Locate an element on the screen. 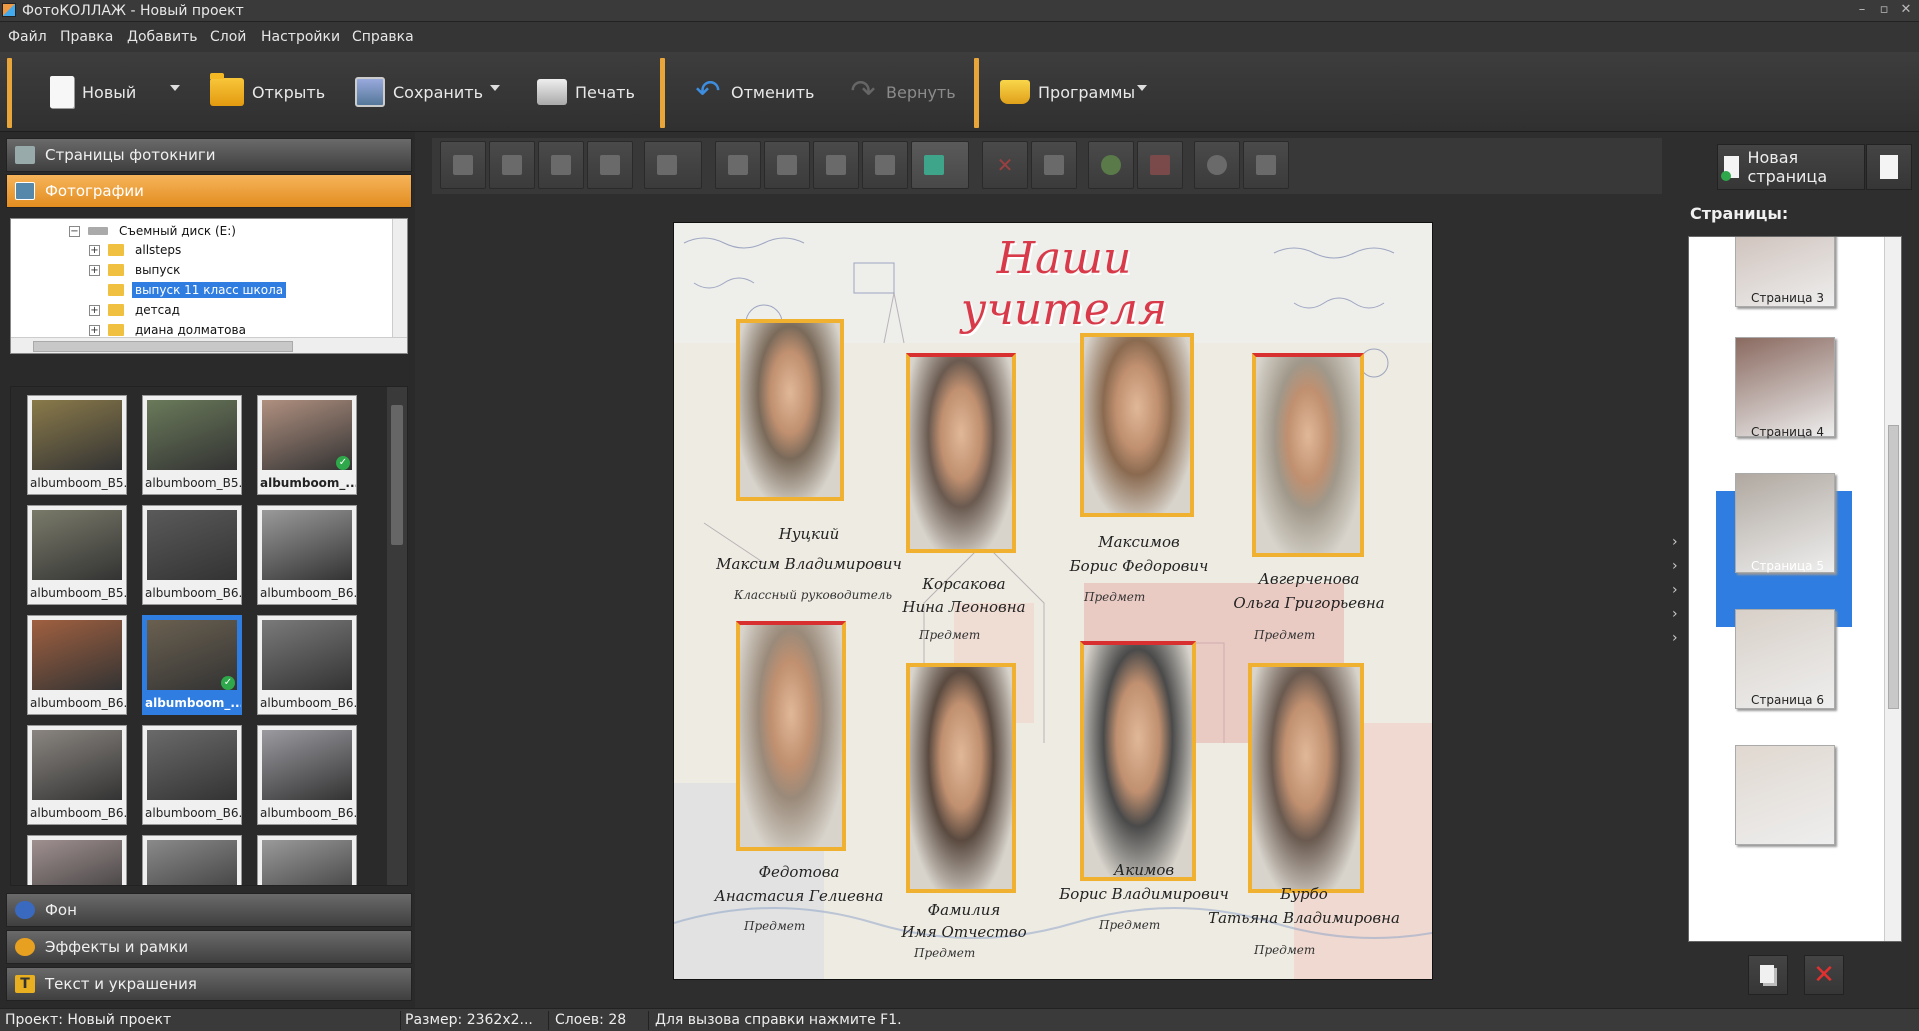 The image size is (1919, 1031). section-effects-frames: Эффекты и рамки is located at coordinates (209, 947).